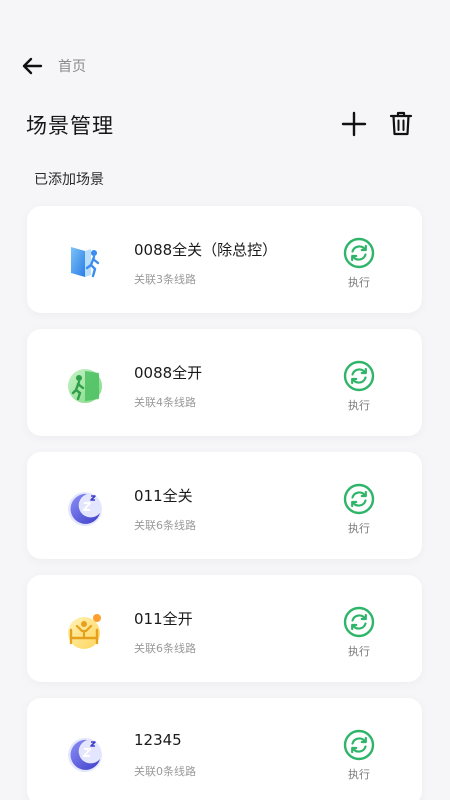 Image resolution: width=450 pixels, height=800 pixels. Describe the element at coordinates (165, 402) in the screenshot. I see `scene-line-count: 关联4条线路` at that location.